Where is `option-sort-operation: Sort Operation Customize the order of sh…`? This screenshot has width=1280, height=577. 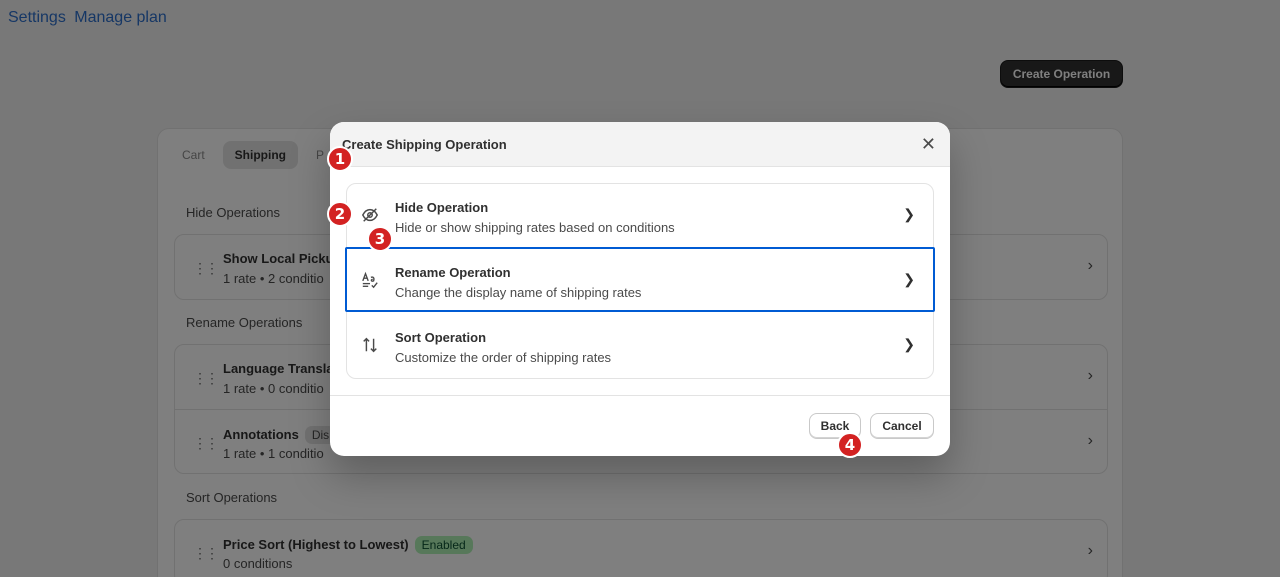
option-sort-operation: Sort Operation Customize the order of sh… is located at coordinates (640, 346).